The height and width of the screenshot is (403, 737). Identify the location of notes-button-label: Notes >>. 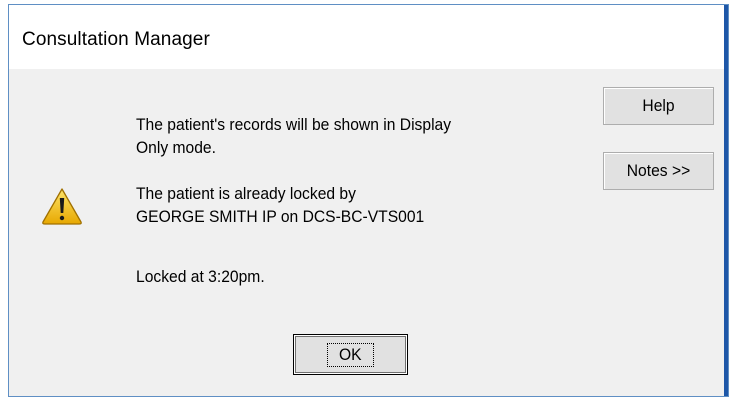
(658, 170).